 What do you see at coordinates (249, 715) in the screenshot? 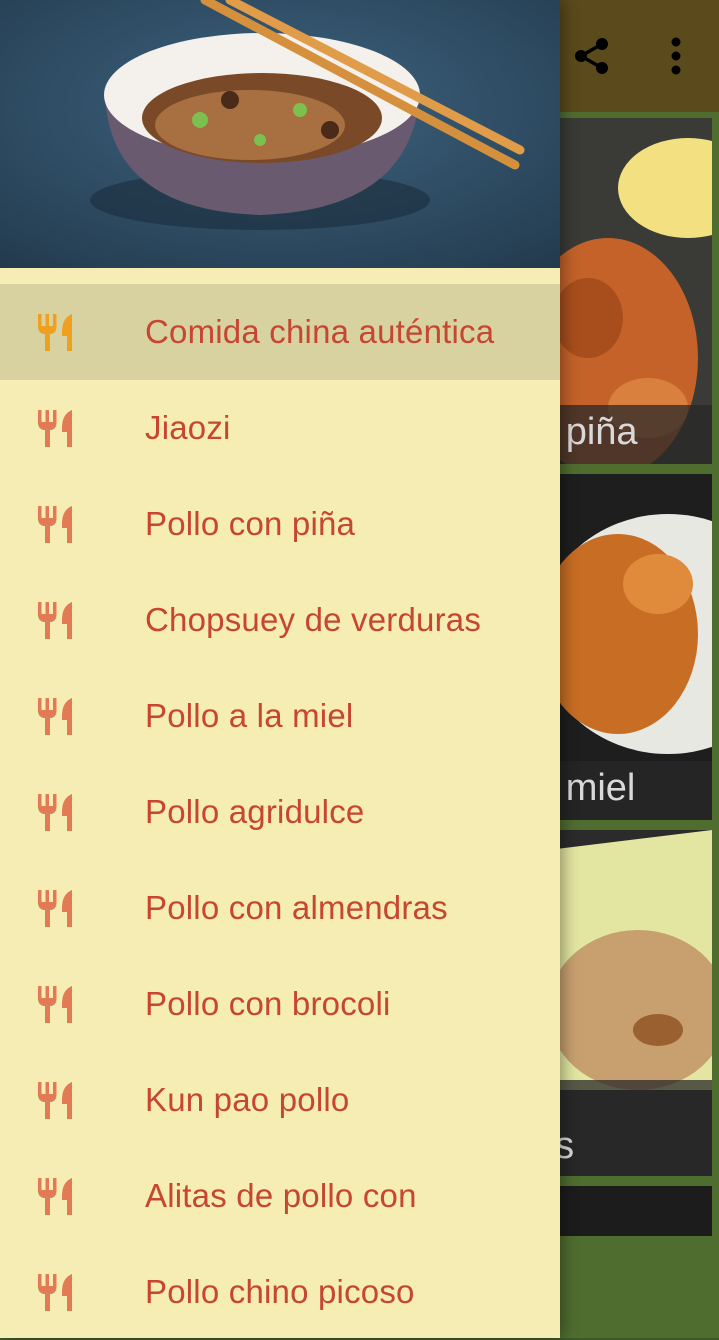
I see `drawer-item-label: Pollo a la miel` at bounding box center [249, 715].